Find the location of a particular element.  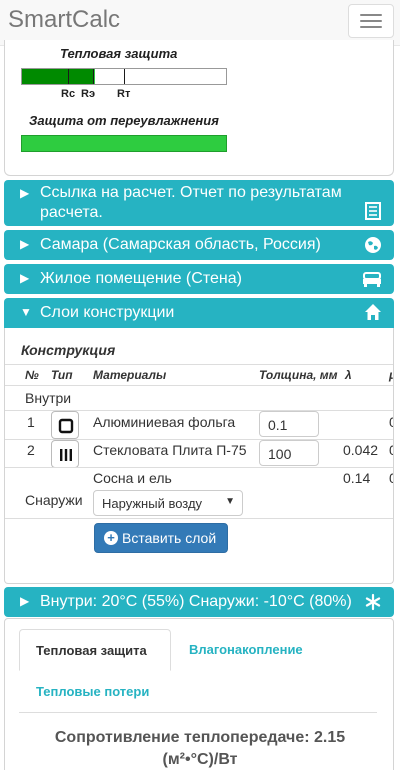

resistance-value: Сопротивление теплопередаче: 2.15 is located at coordinates (200, 737).